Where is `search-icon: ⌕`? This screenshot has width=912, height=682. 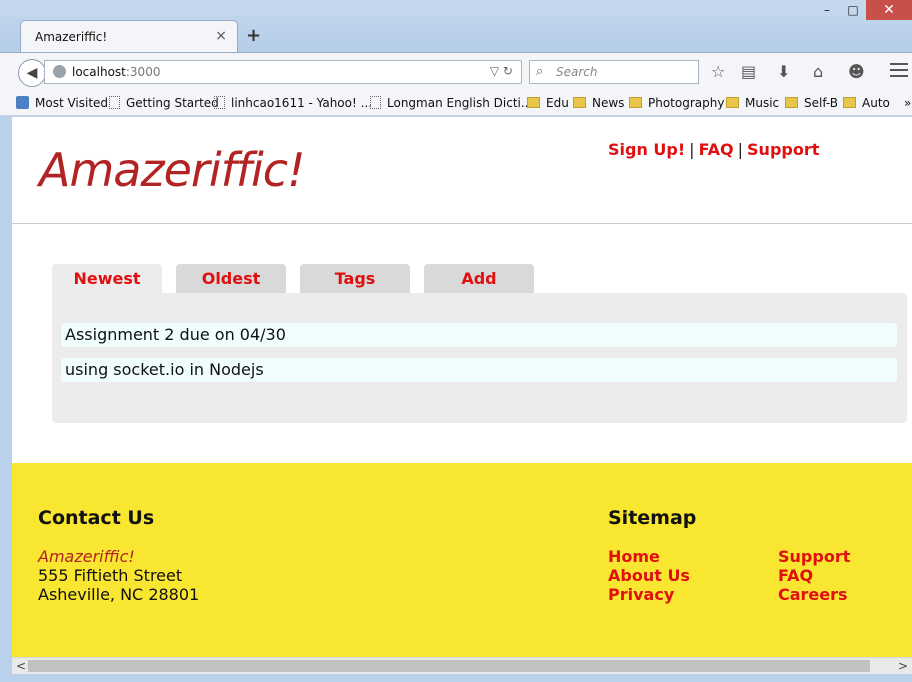 search-icon: ⌕ is located at coordinates (540, 71).